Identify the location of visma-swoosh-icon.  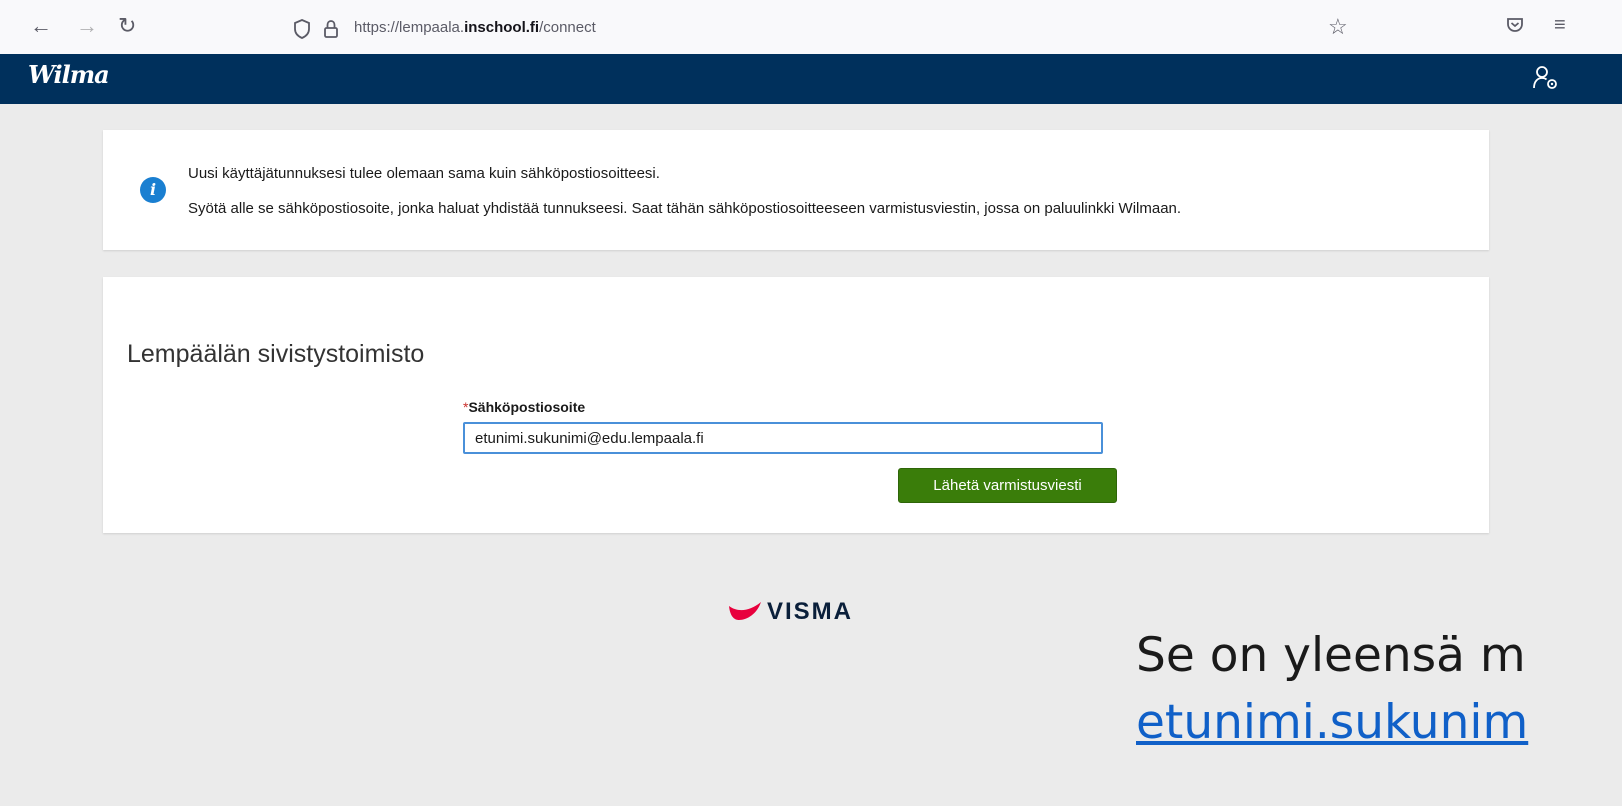
(745, 611).